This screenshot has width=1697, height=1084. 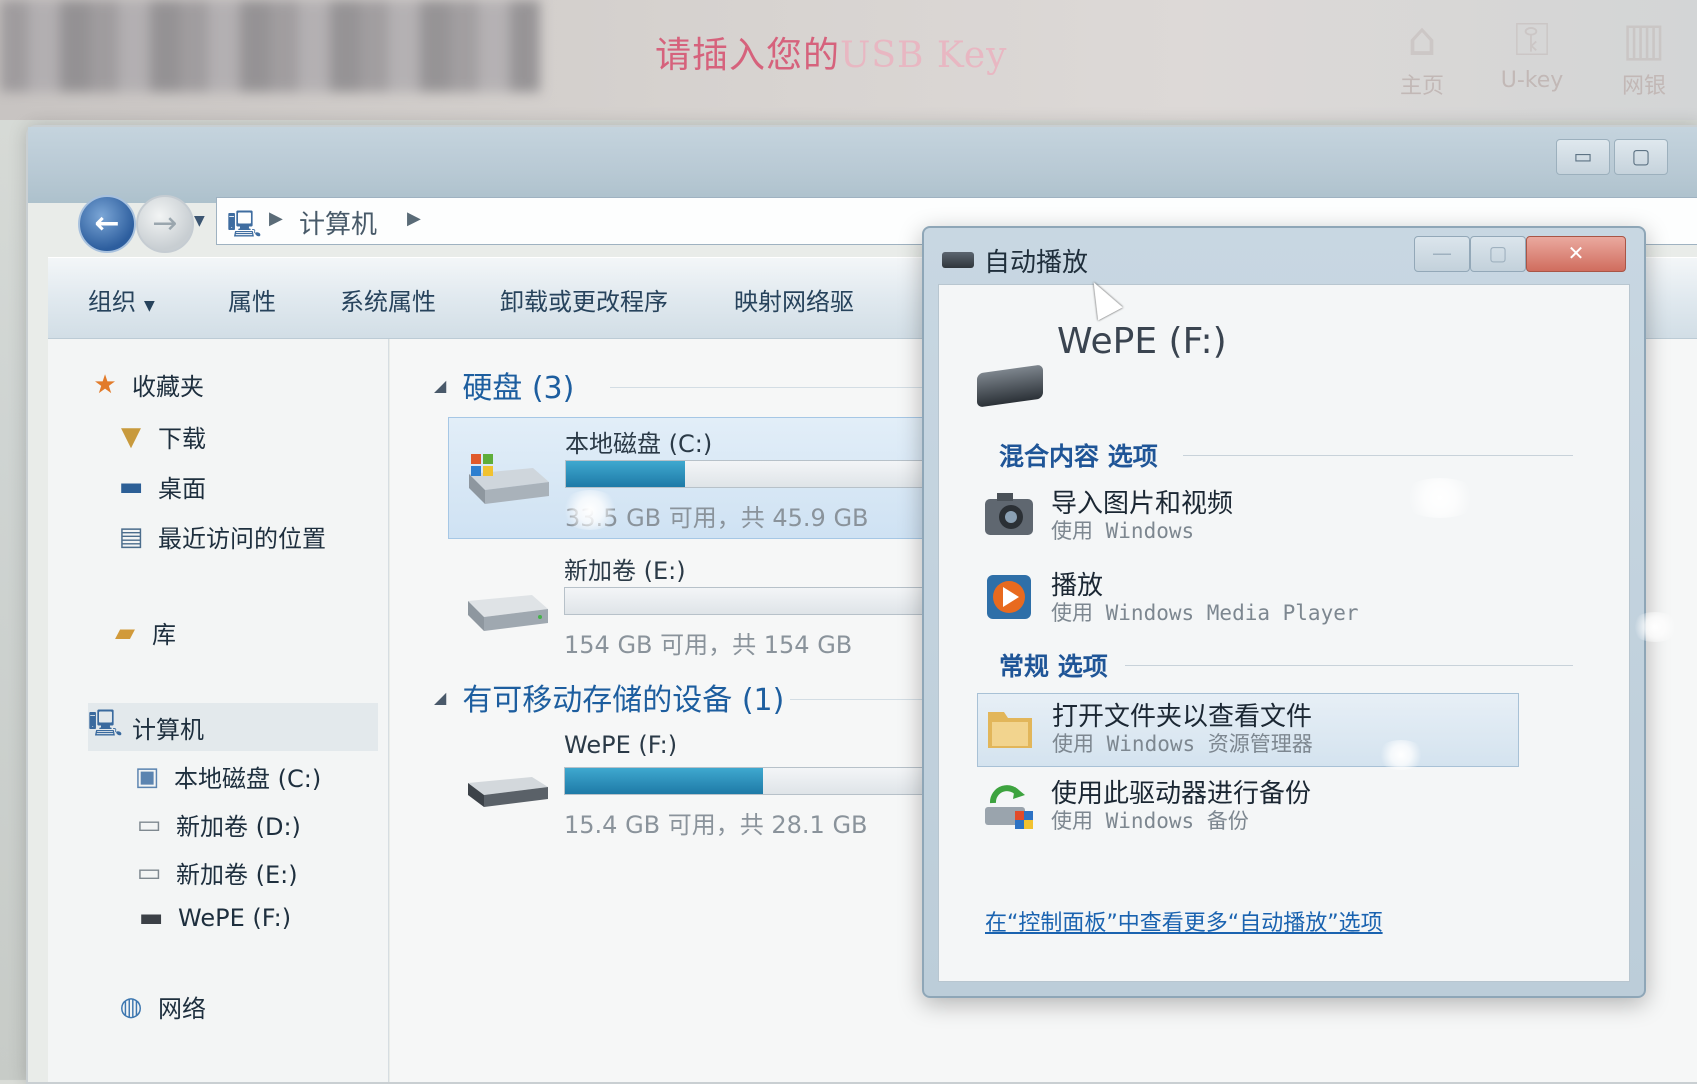 What do you see at coordinates (215, 872) in the screenshot?
I see `sidebar-item-drive-e: ▭ 新加卷 (E:)` at bounding box center [215, 872].